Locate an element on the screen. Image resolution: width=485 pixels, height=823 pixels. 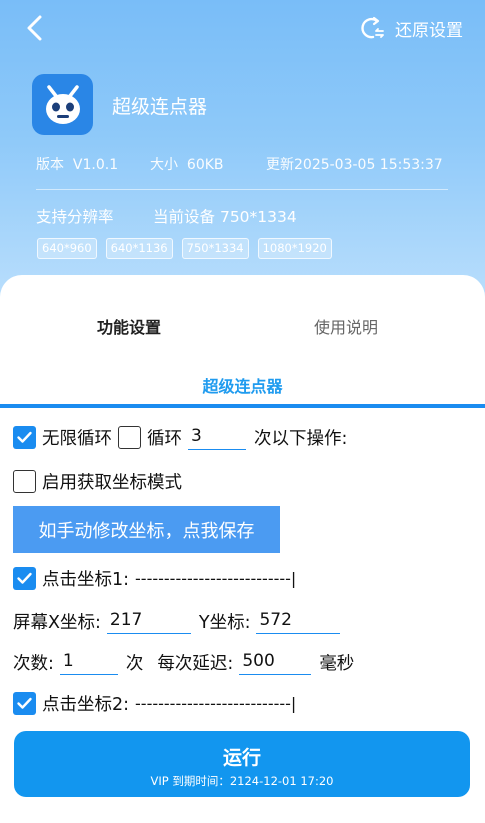
restore-icon is located at coordinates (372, 27).